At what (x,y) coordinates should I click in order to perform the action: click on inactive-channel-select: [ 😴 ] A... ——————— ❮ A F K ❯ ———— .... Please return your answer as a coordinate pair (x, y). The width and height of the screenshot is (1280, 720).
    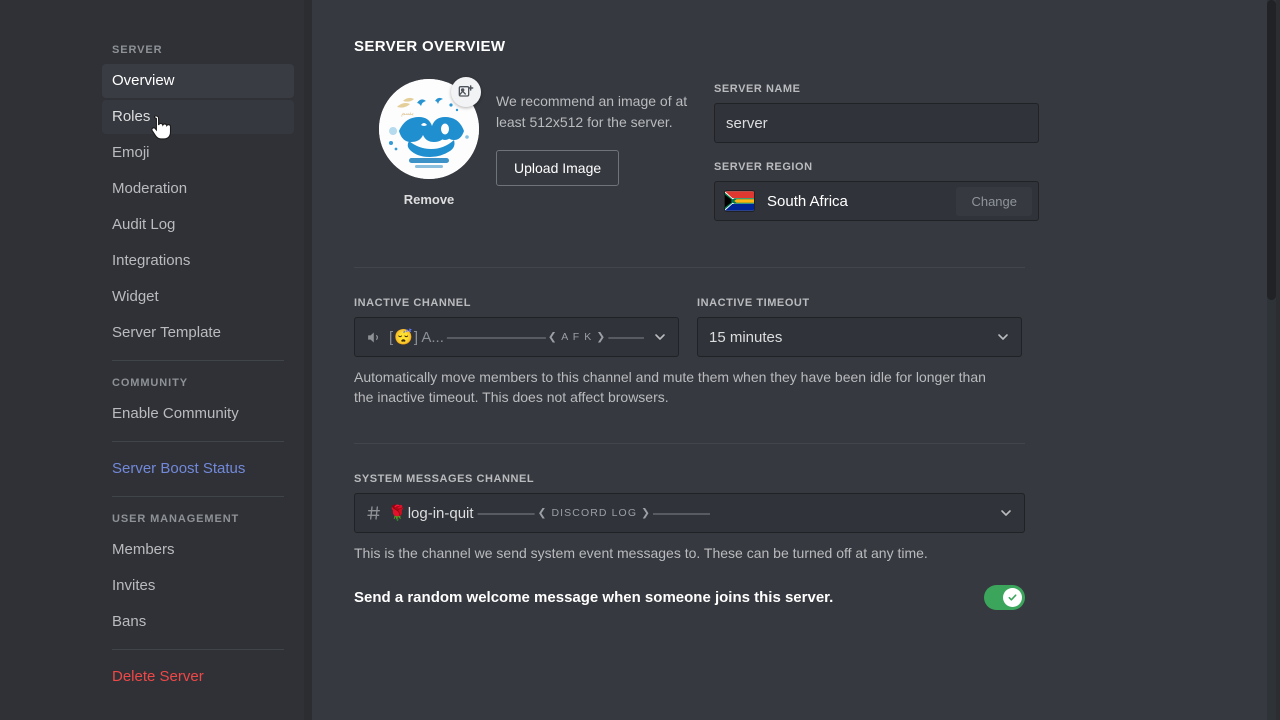
    Looking at the image, I should click on (516, 337).